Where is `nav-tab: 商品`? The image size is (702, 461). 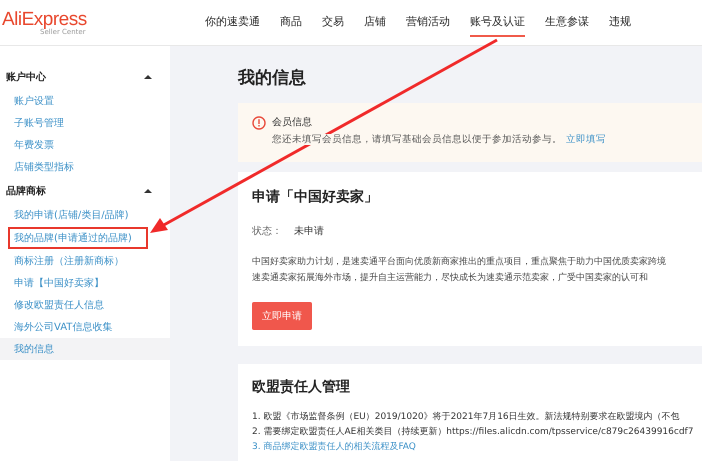 nav-tab: 商品 is located at coordinates (291, 22).